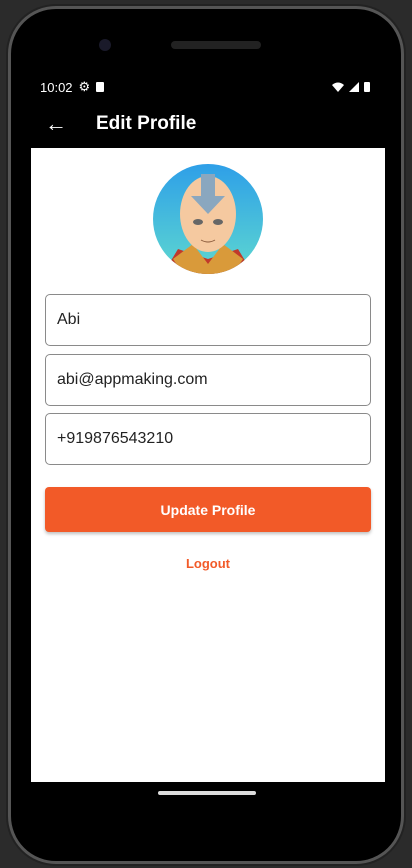 This screenshot has height=868, width=412. Describe the element at coordinates (208, 124) in the screenshot. I see `app-bar: ← Edit Profile` at that location.